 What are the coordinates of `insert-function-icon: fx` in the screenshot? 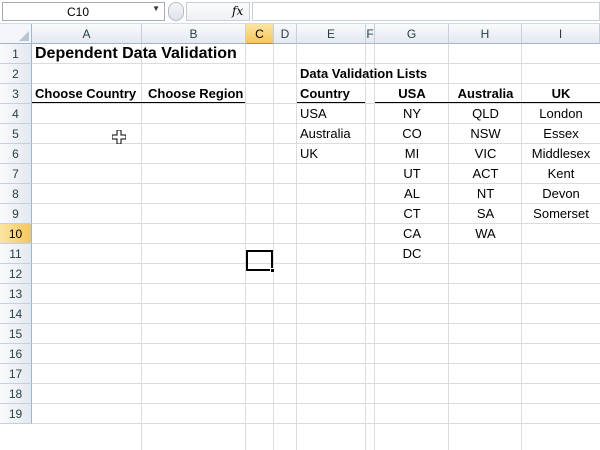 It's located at (237, 11).